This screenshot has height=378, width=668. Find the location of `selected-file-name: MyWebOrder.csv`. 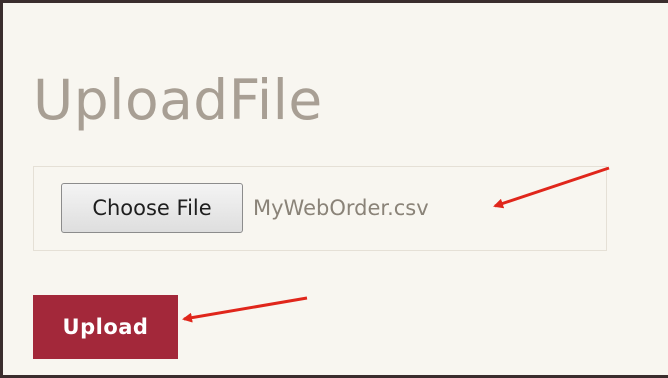

selected-file-name: MyWebOrder.csv is located at coordinates (341, 208).